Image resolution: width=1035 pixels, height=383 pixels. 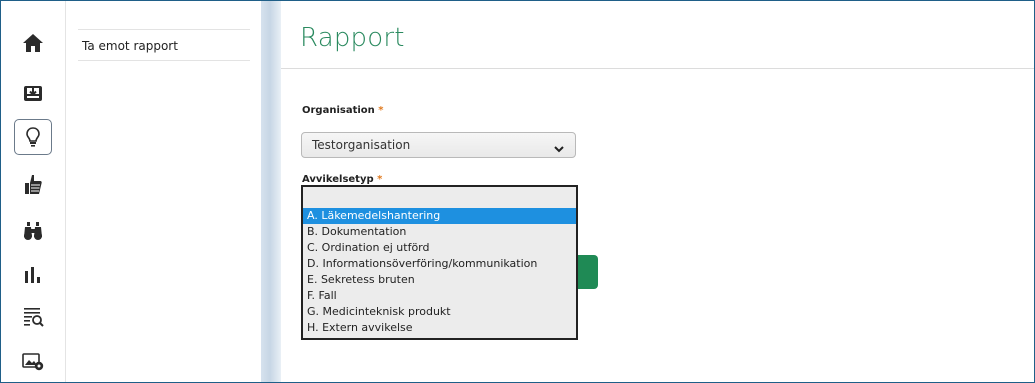 What do you see at coordinates (33, 185) in the screenshot?
I see `thumbs-up-icon` at bounding box center [33, 185].